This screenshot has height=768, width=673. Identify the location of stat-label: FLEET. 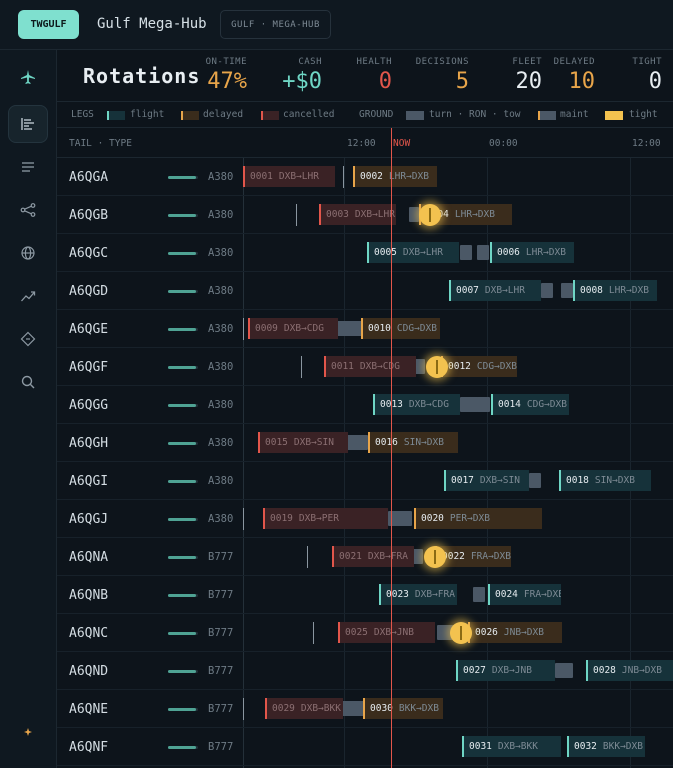
(527, 62).